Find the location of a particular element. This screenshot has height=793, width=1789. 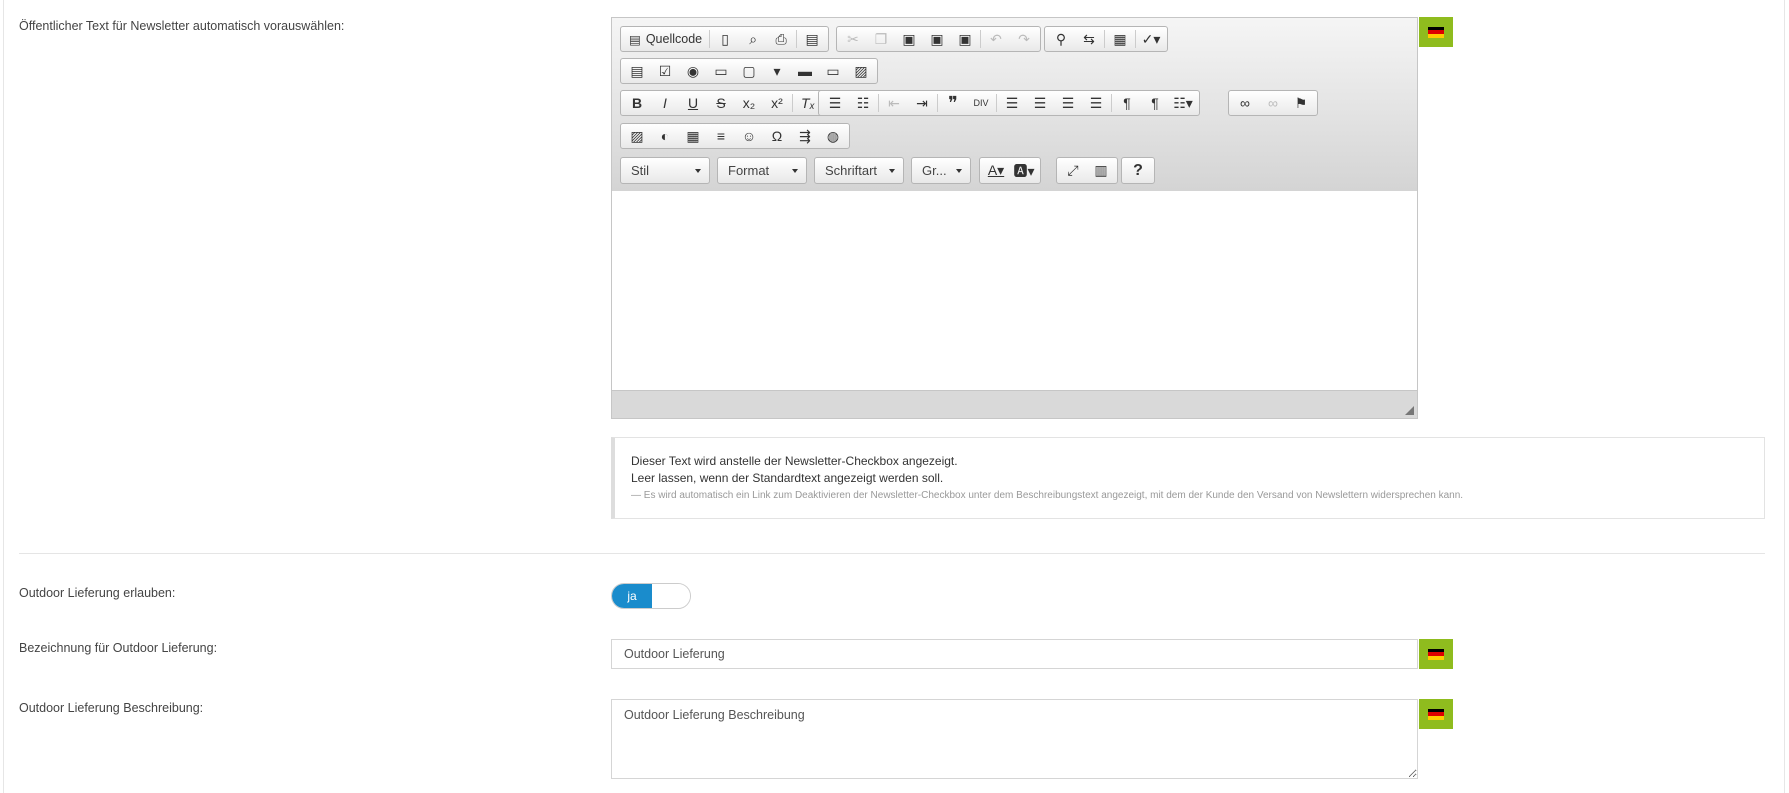

language-icon: ☷▾ is located at coordinates (1183, 103).